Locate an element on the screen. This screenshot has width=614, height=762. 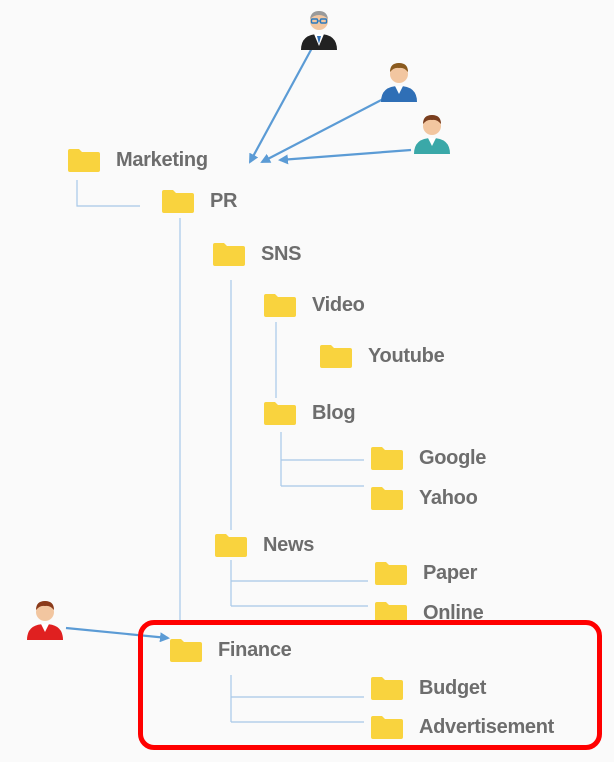
folder-youtube: Youtube is located at coordinates (382, 356).